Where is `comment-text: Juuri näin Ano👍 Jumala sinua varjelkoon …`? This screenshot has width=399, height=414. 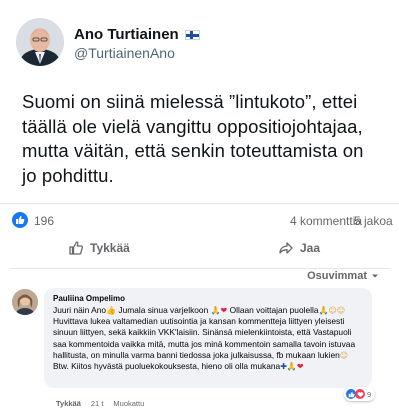
comment-text: Juuri näin Ano👍 Jumala sinua varjelkoon … is located at coordinates (208, 338).